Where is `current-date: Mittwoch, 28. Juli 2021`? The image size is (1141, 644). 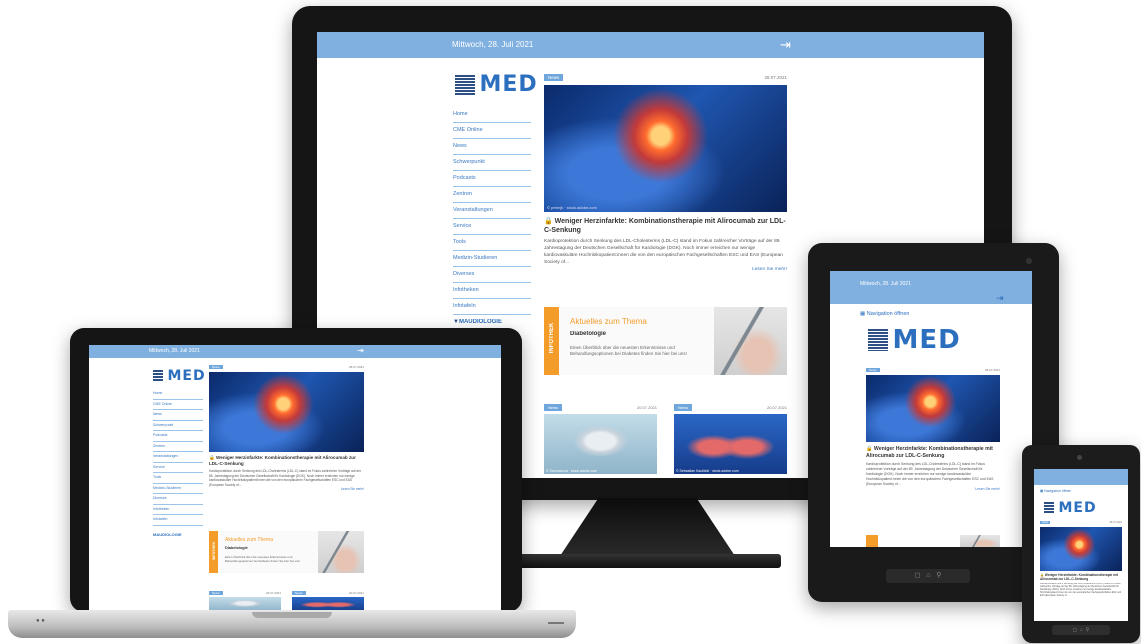
current-date: Mittwoch, 28. Juli 2021 is located at coordinates (493, 44).